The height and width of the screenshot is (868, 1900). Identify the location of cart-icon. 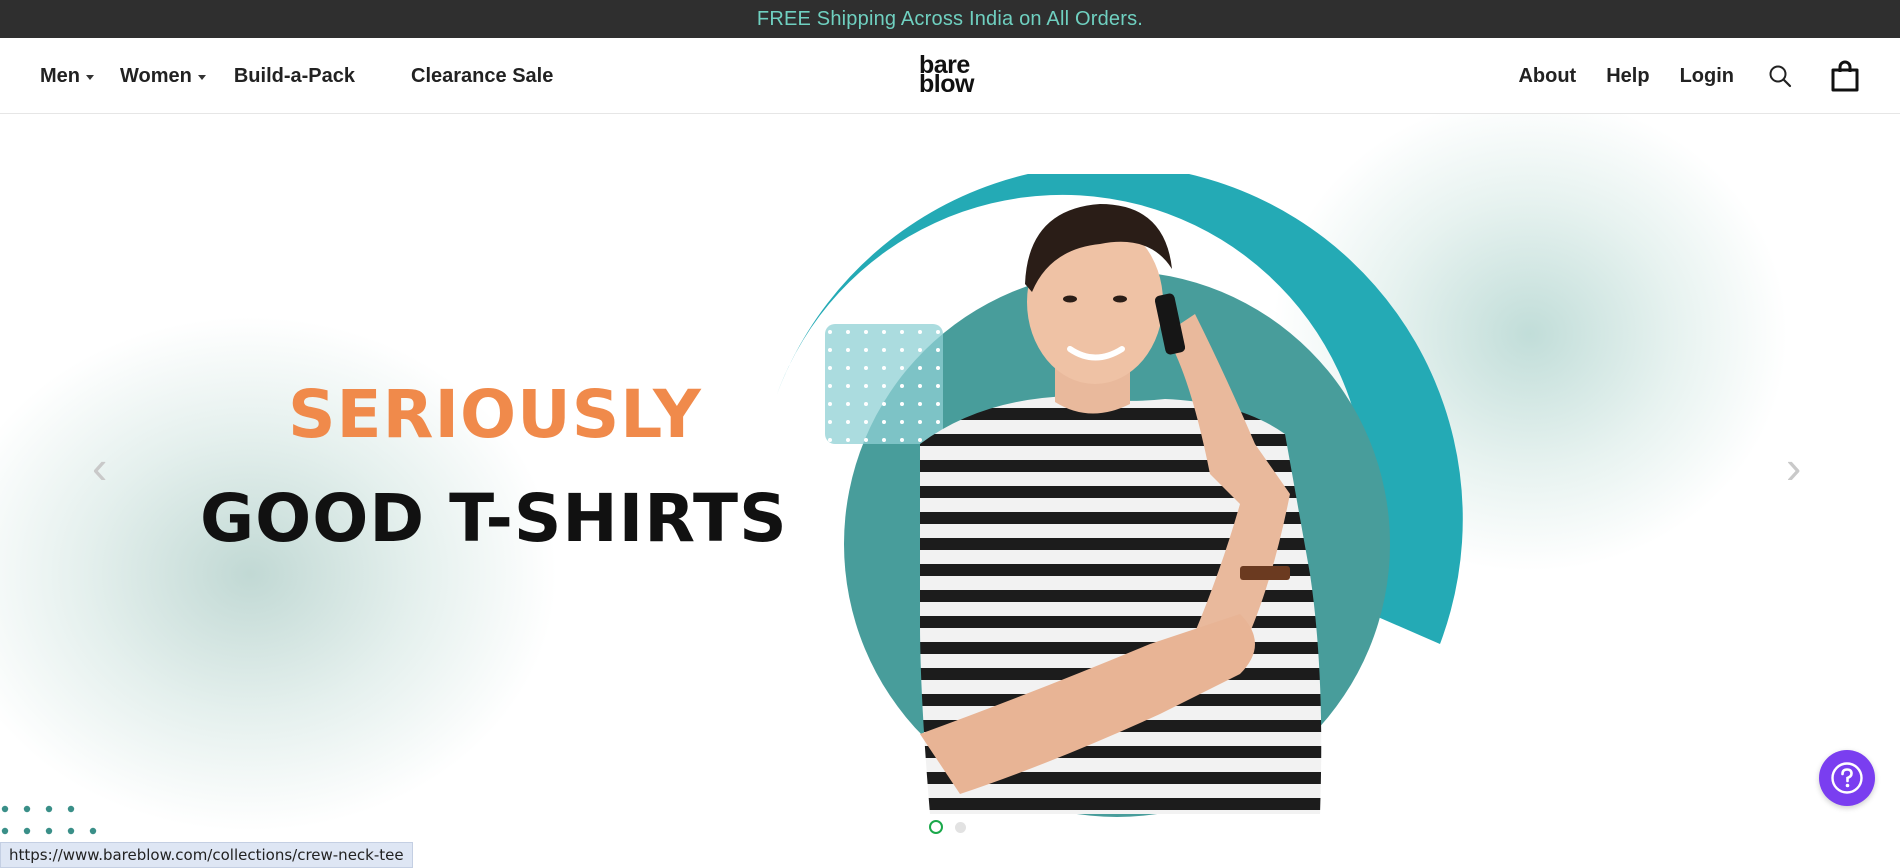
(1845, 76).